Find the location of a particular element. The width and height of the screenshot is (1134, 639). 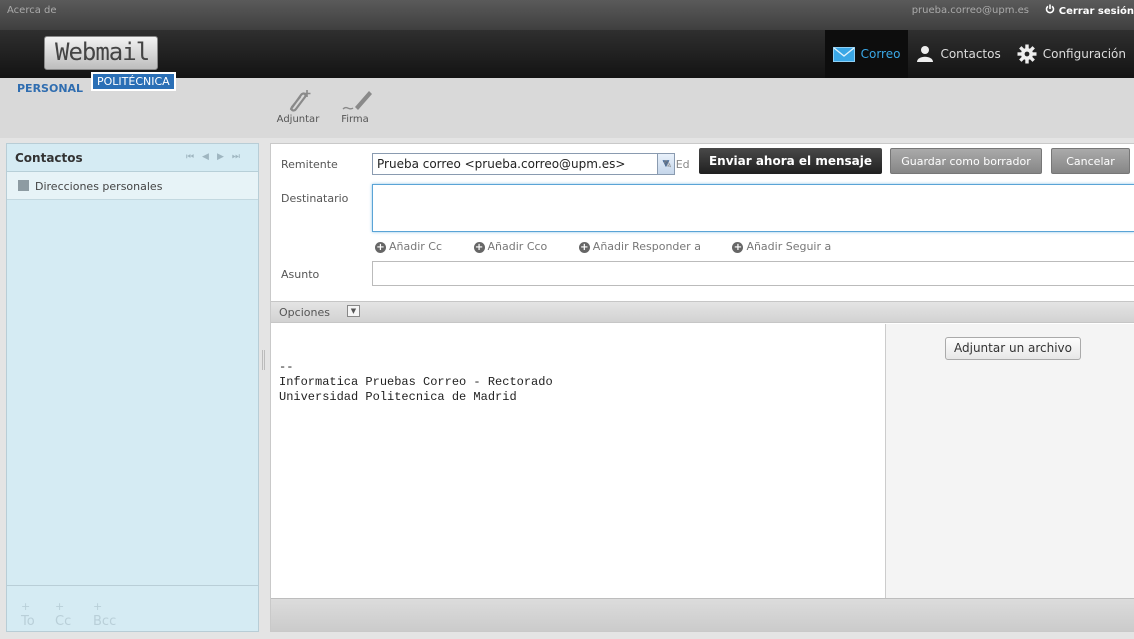

gear-icon is located at coordinates (1027, 54).